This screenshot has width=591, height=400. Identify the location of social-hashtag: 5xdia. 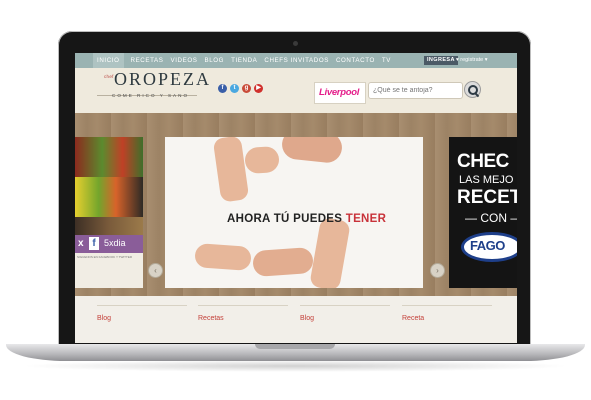
(115, 243).